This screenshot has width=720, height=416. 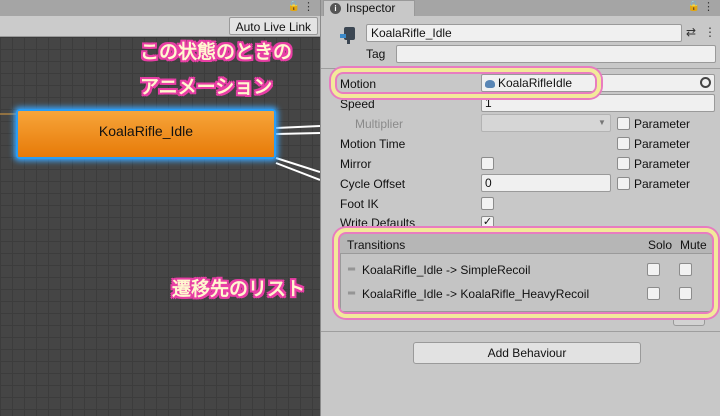 I want to click on info-icon: i, so click(x=335, y=8).